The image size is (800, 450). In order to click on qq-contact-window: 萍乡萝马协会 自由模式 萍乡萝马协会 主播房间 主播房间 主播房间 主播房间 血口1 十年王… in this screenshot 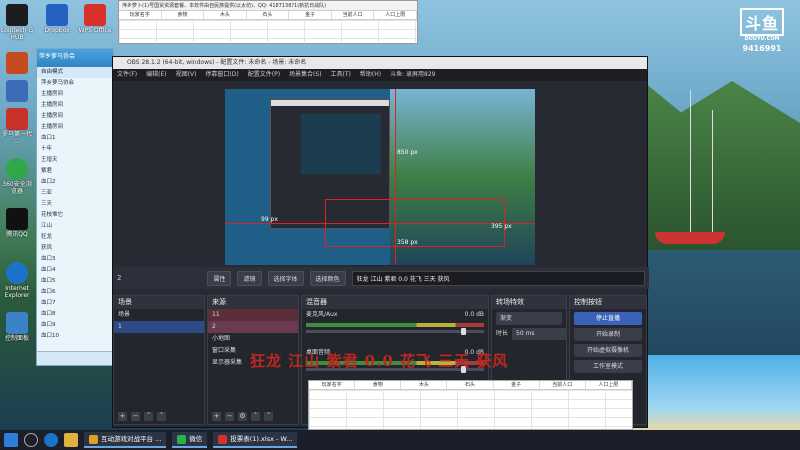, I will do `click(75, 207)`.